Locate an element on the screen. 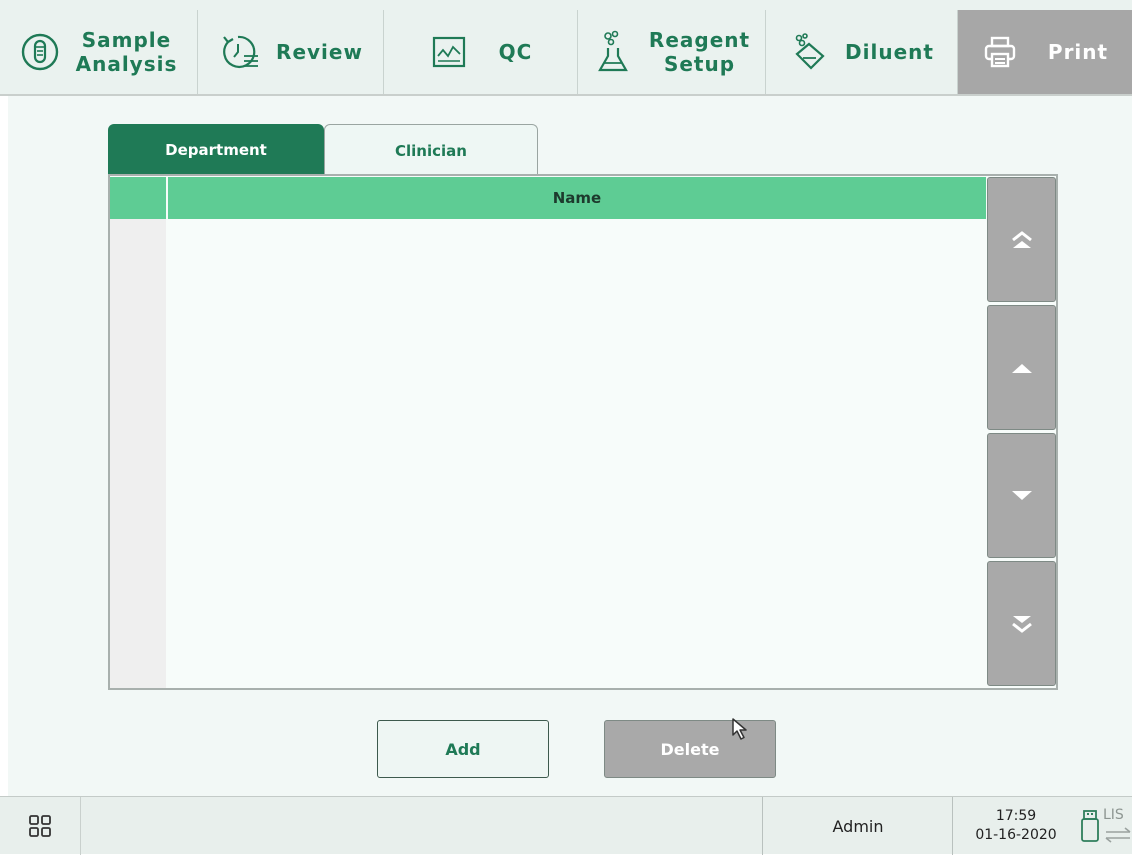  nav-qc-label: QC is located at coordinates (515, 52).